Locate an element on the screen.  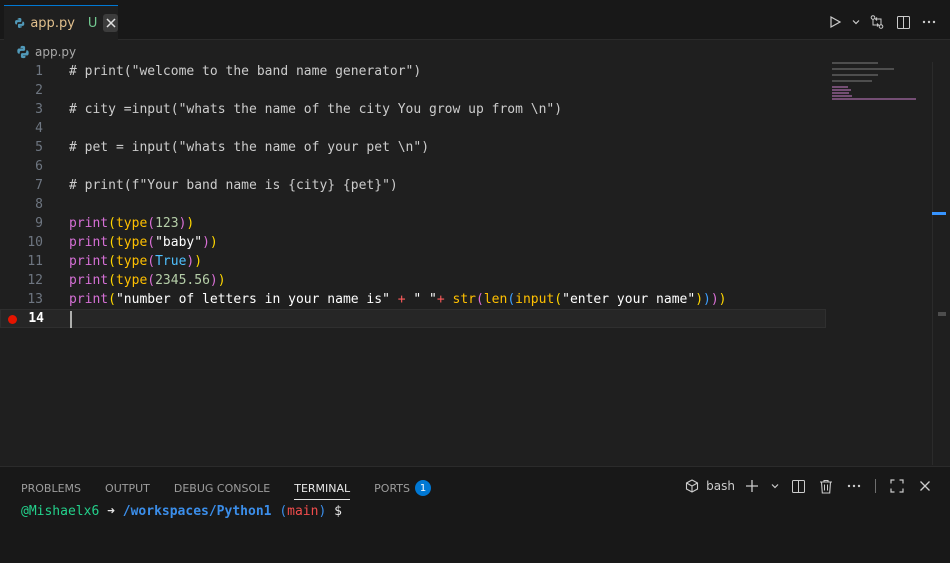
code-line: 8 is located at coordinates (413, 204).